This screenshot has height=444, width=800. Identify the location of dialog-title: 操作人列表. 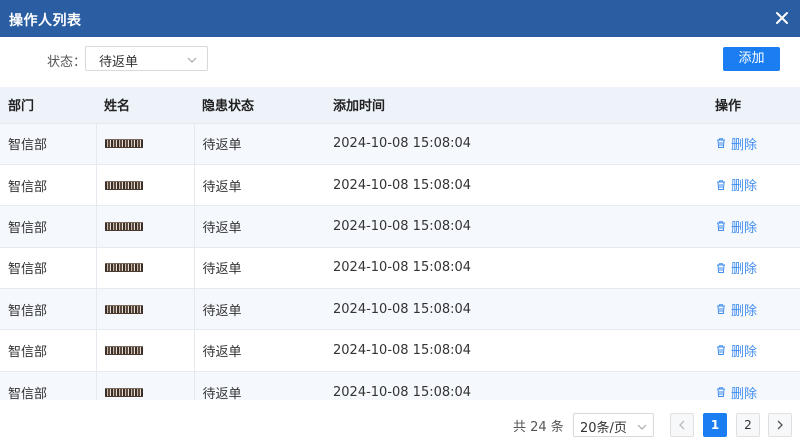
(45, 21).